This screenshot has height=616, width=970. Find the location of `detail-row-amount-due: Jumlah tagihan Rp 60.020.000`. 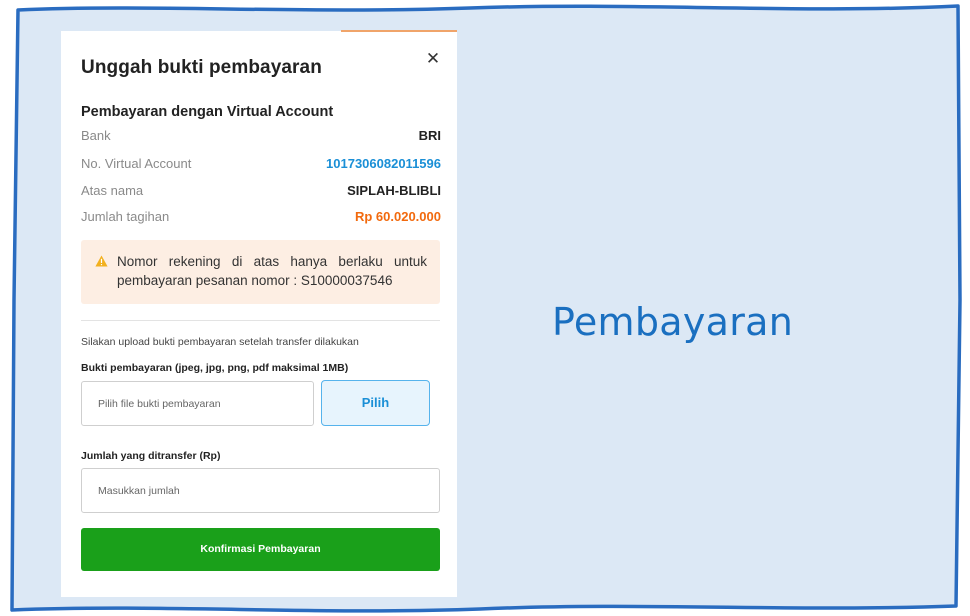

detail-row-amount-due: Jumlah tagihan Rp 60.020.000 is located at coordinates (261, 218).